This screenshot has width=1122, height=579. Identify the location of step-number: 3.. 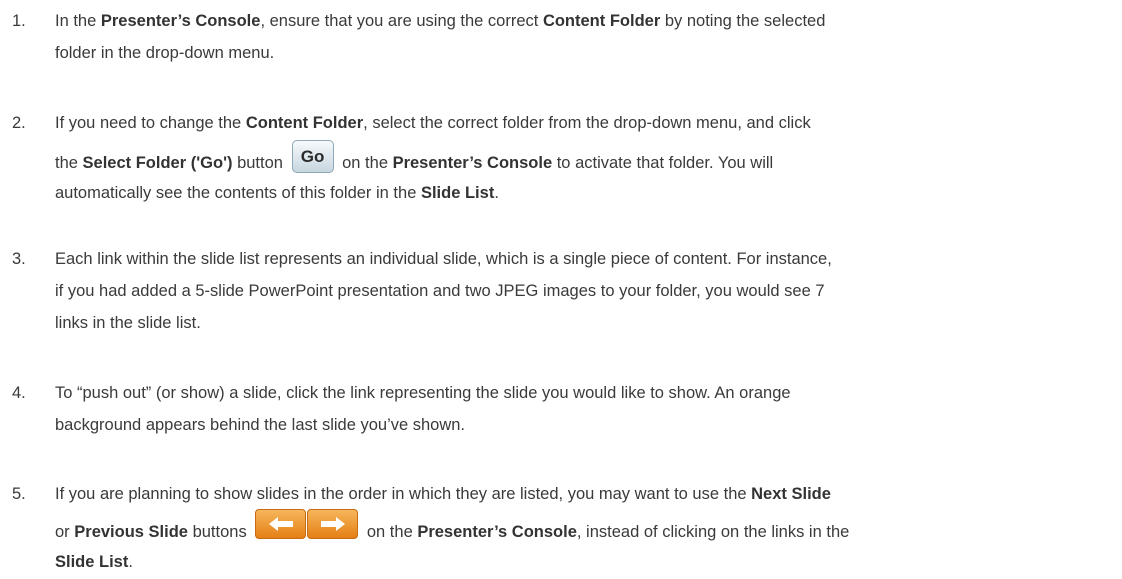
(19, 259).